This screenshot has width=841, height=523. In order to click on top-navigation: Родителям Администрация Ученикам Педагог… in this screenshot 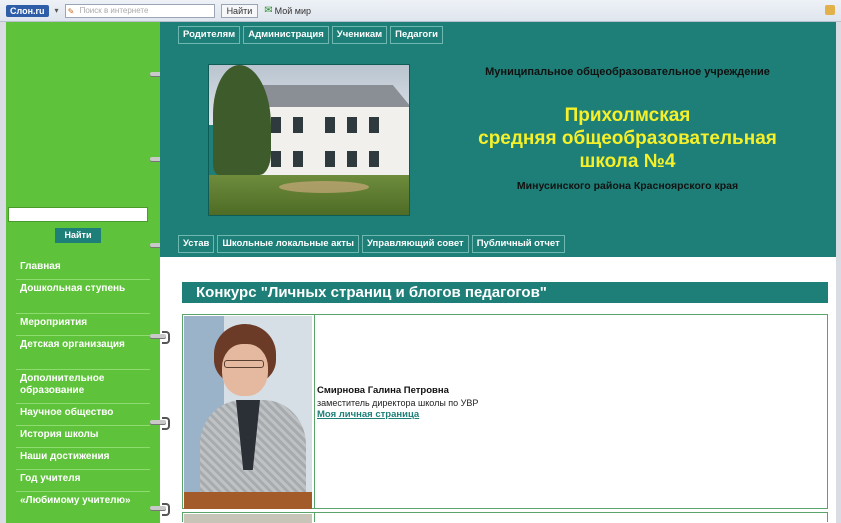, I will do `click(311, 35)`.